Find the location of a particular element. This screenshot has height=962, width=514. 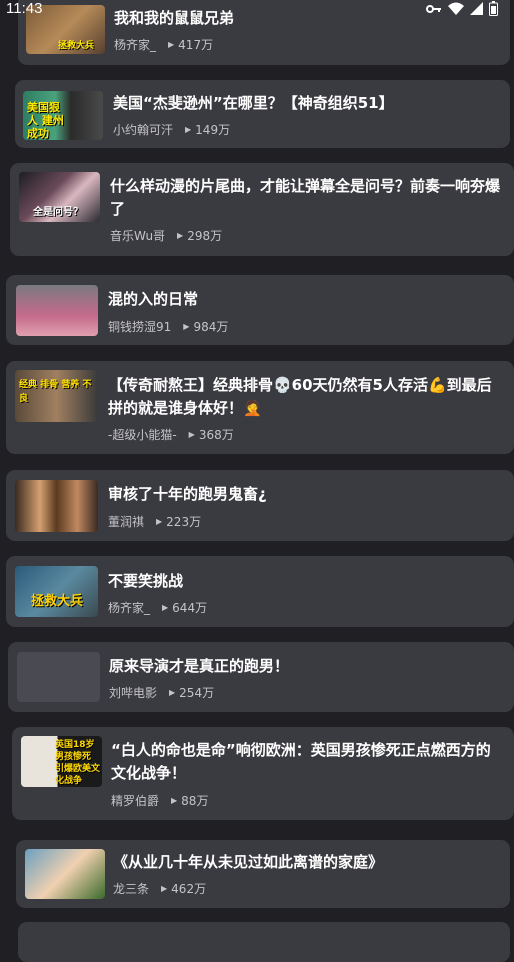

wifi-icon is located at coordinates (456, 8).